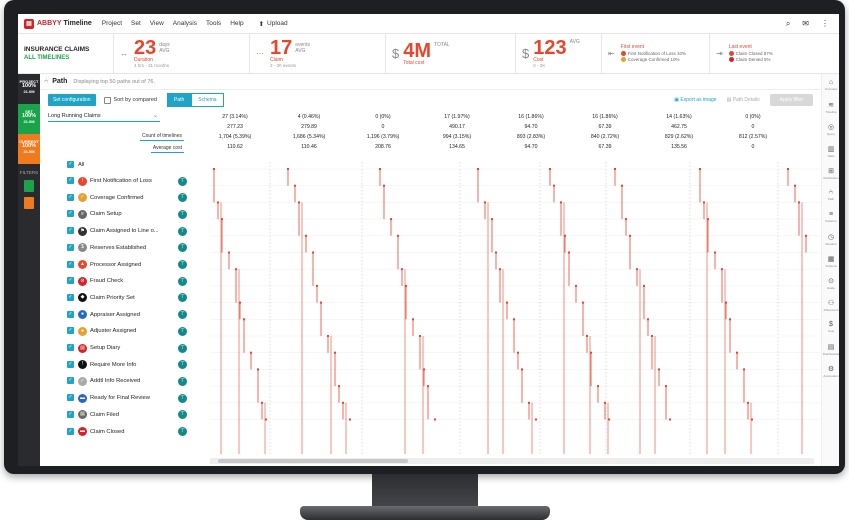  What do you see at coordinates (185, 23) in the screenshot?
I see `menu-analysis: Analysis` at bounding box center [185, 23].